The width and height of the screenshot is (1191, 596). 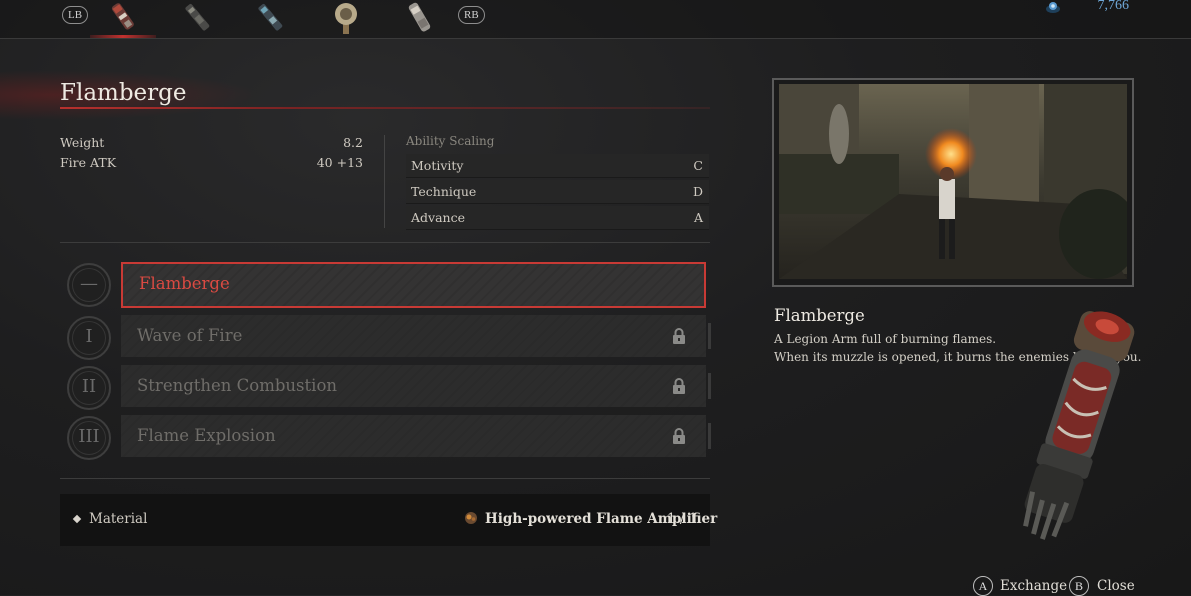 I want to click on scaling-grade: C, so click(x=698, y=165).